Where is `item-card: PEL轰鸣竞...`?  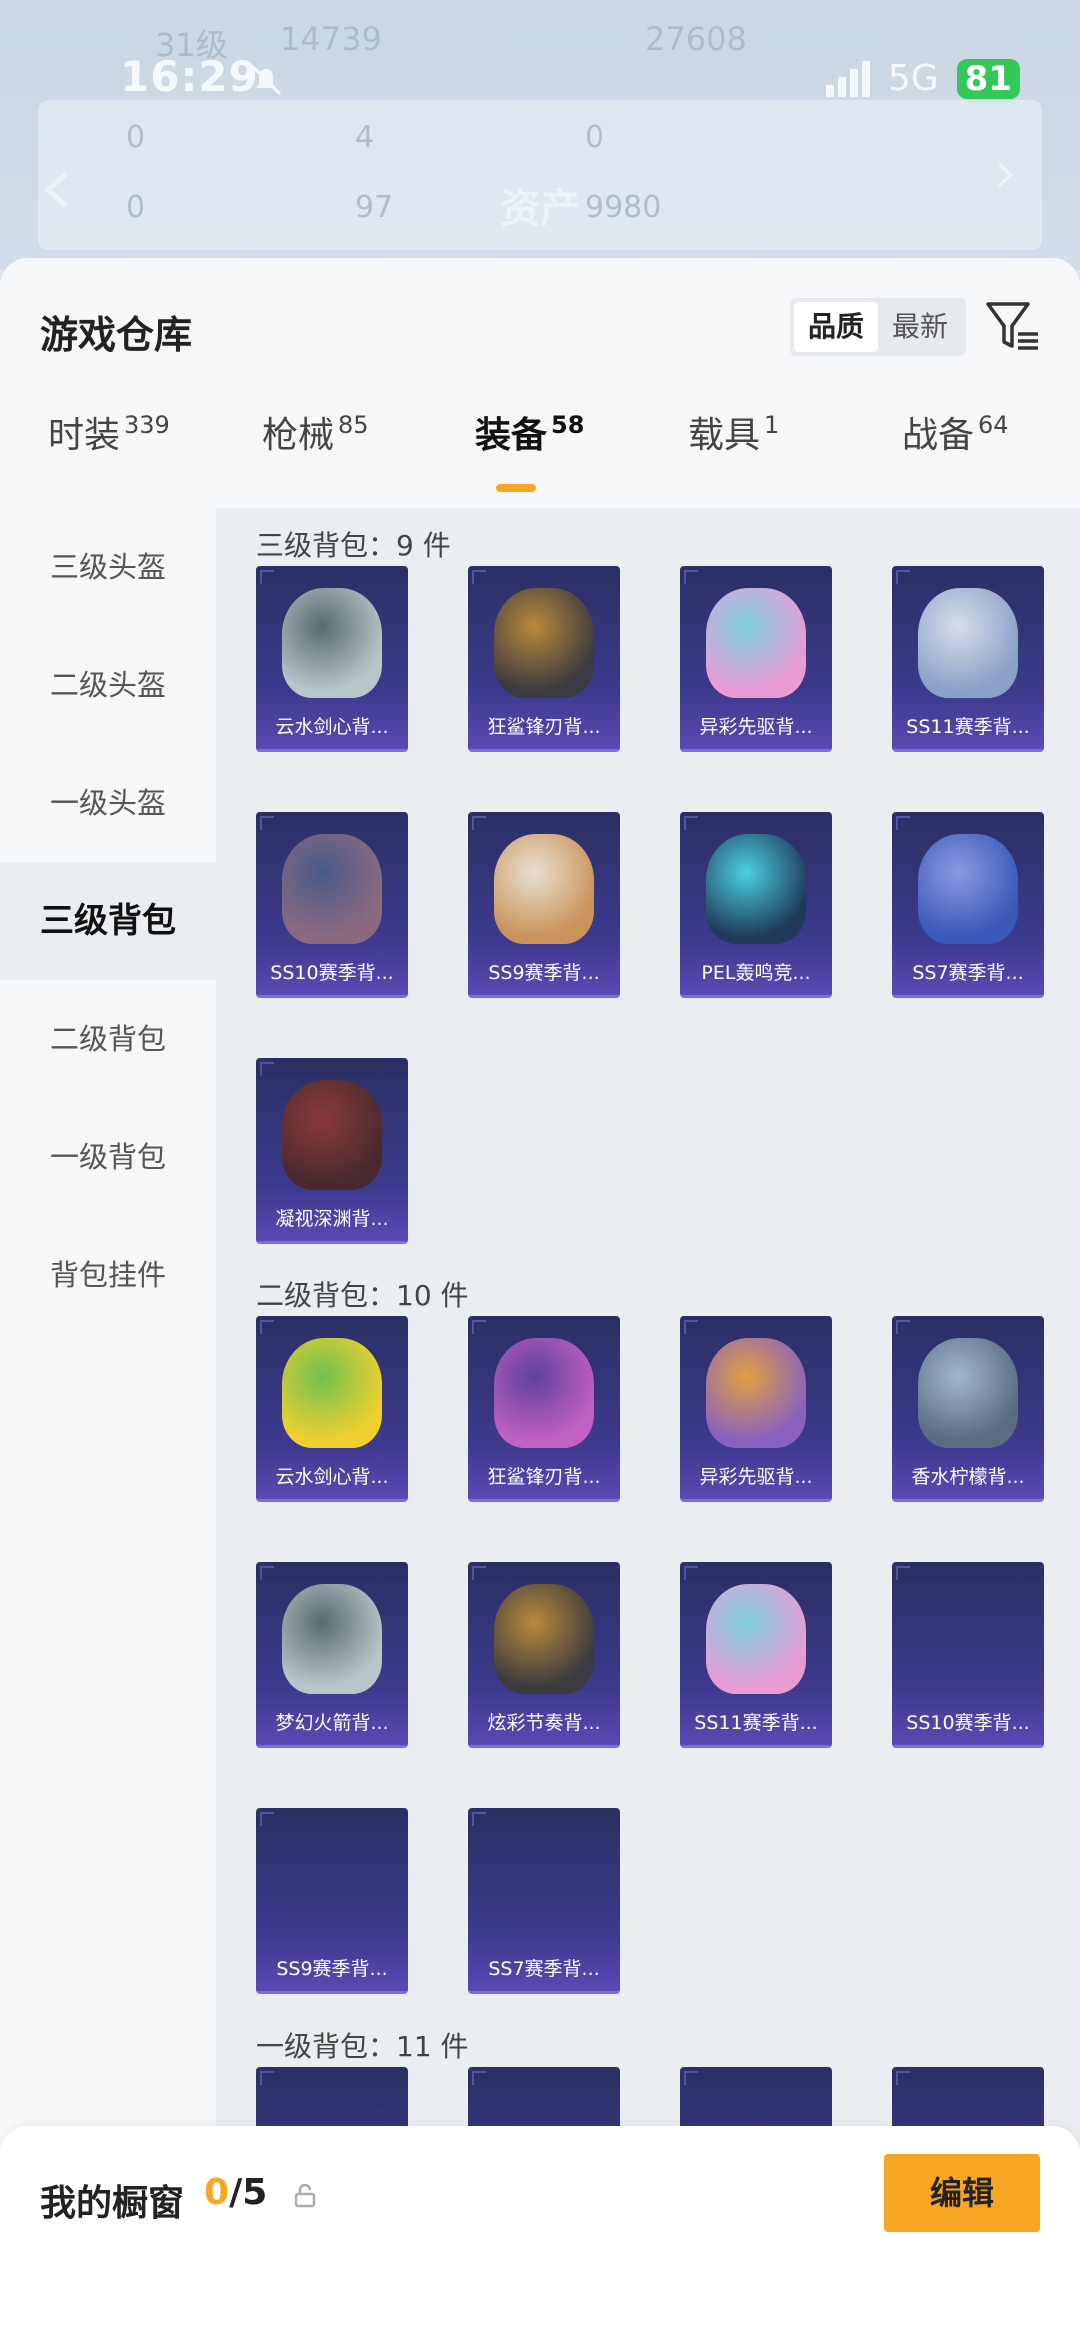 item-card: PEL轰鸣竞... is located at coordinates (756, 905).